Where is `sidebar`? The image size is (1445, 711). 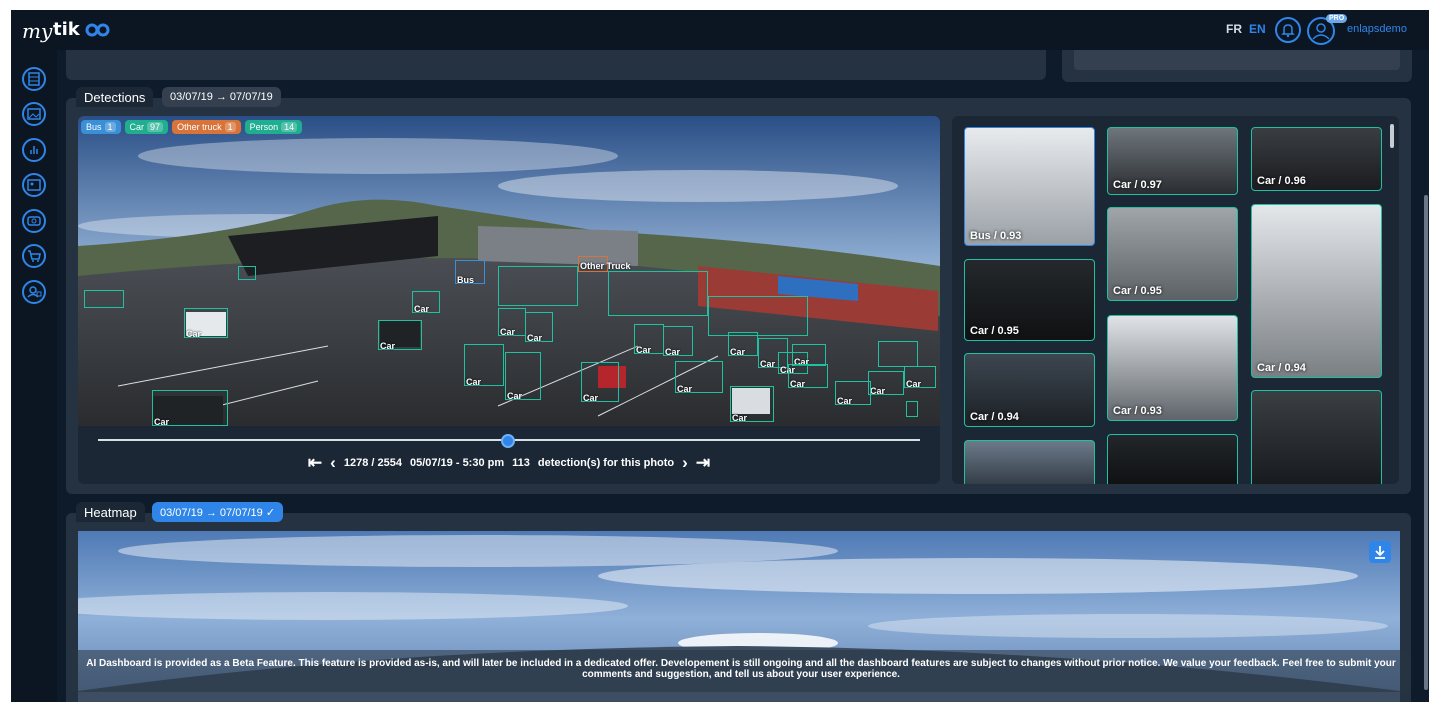 sidebar is located at coordinates (34, 376).